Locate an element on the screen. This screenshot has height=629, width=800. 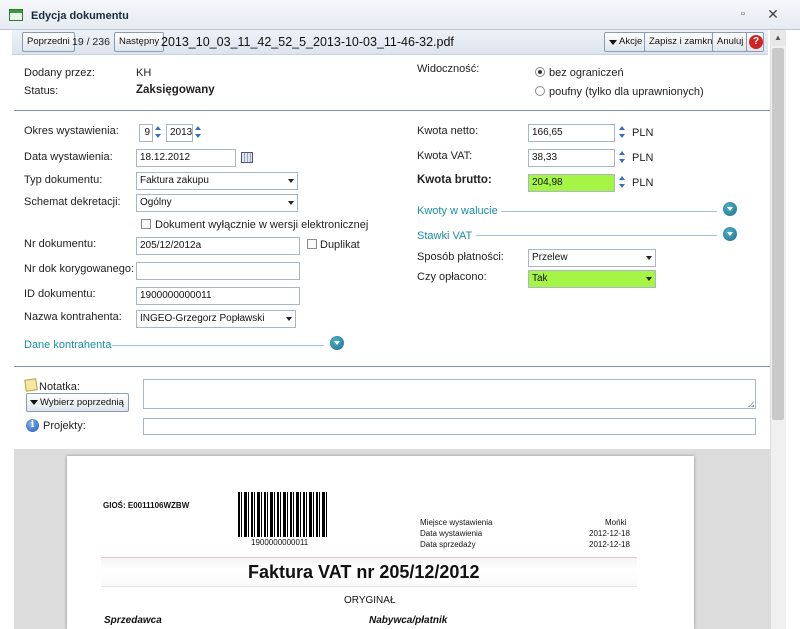
period-label: Okres wystawienia: is located at coordinates (71, 131).